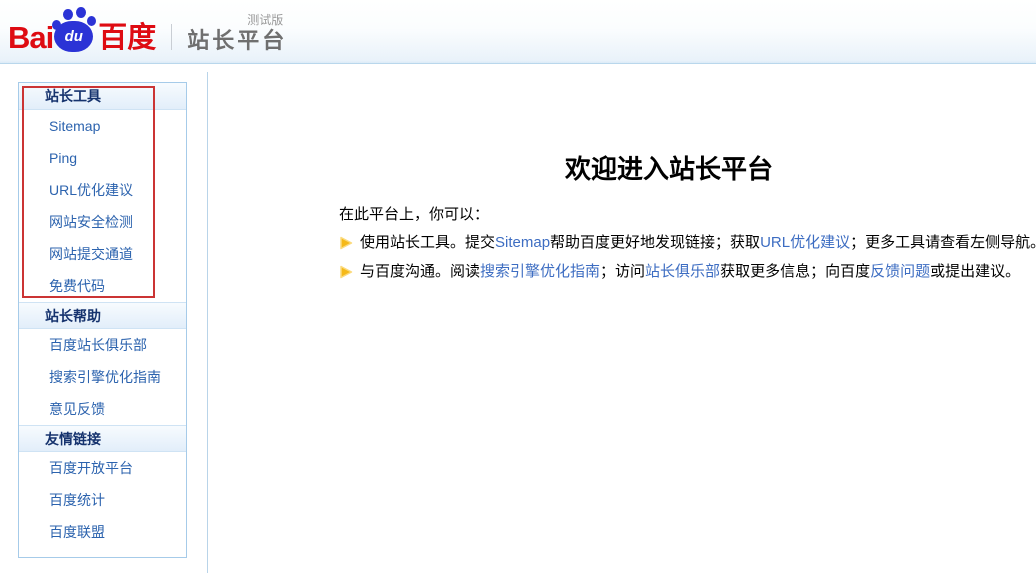 The width and height of the screenshot is (1036, 573). I want to click on sidebar-item-open-platform: 百度开放平台, so click(102, 468).